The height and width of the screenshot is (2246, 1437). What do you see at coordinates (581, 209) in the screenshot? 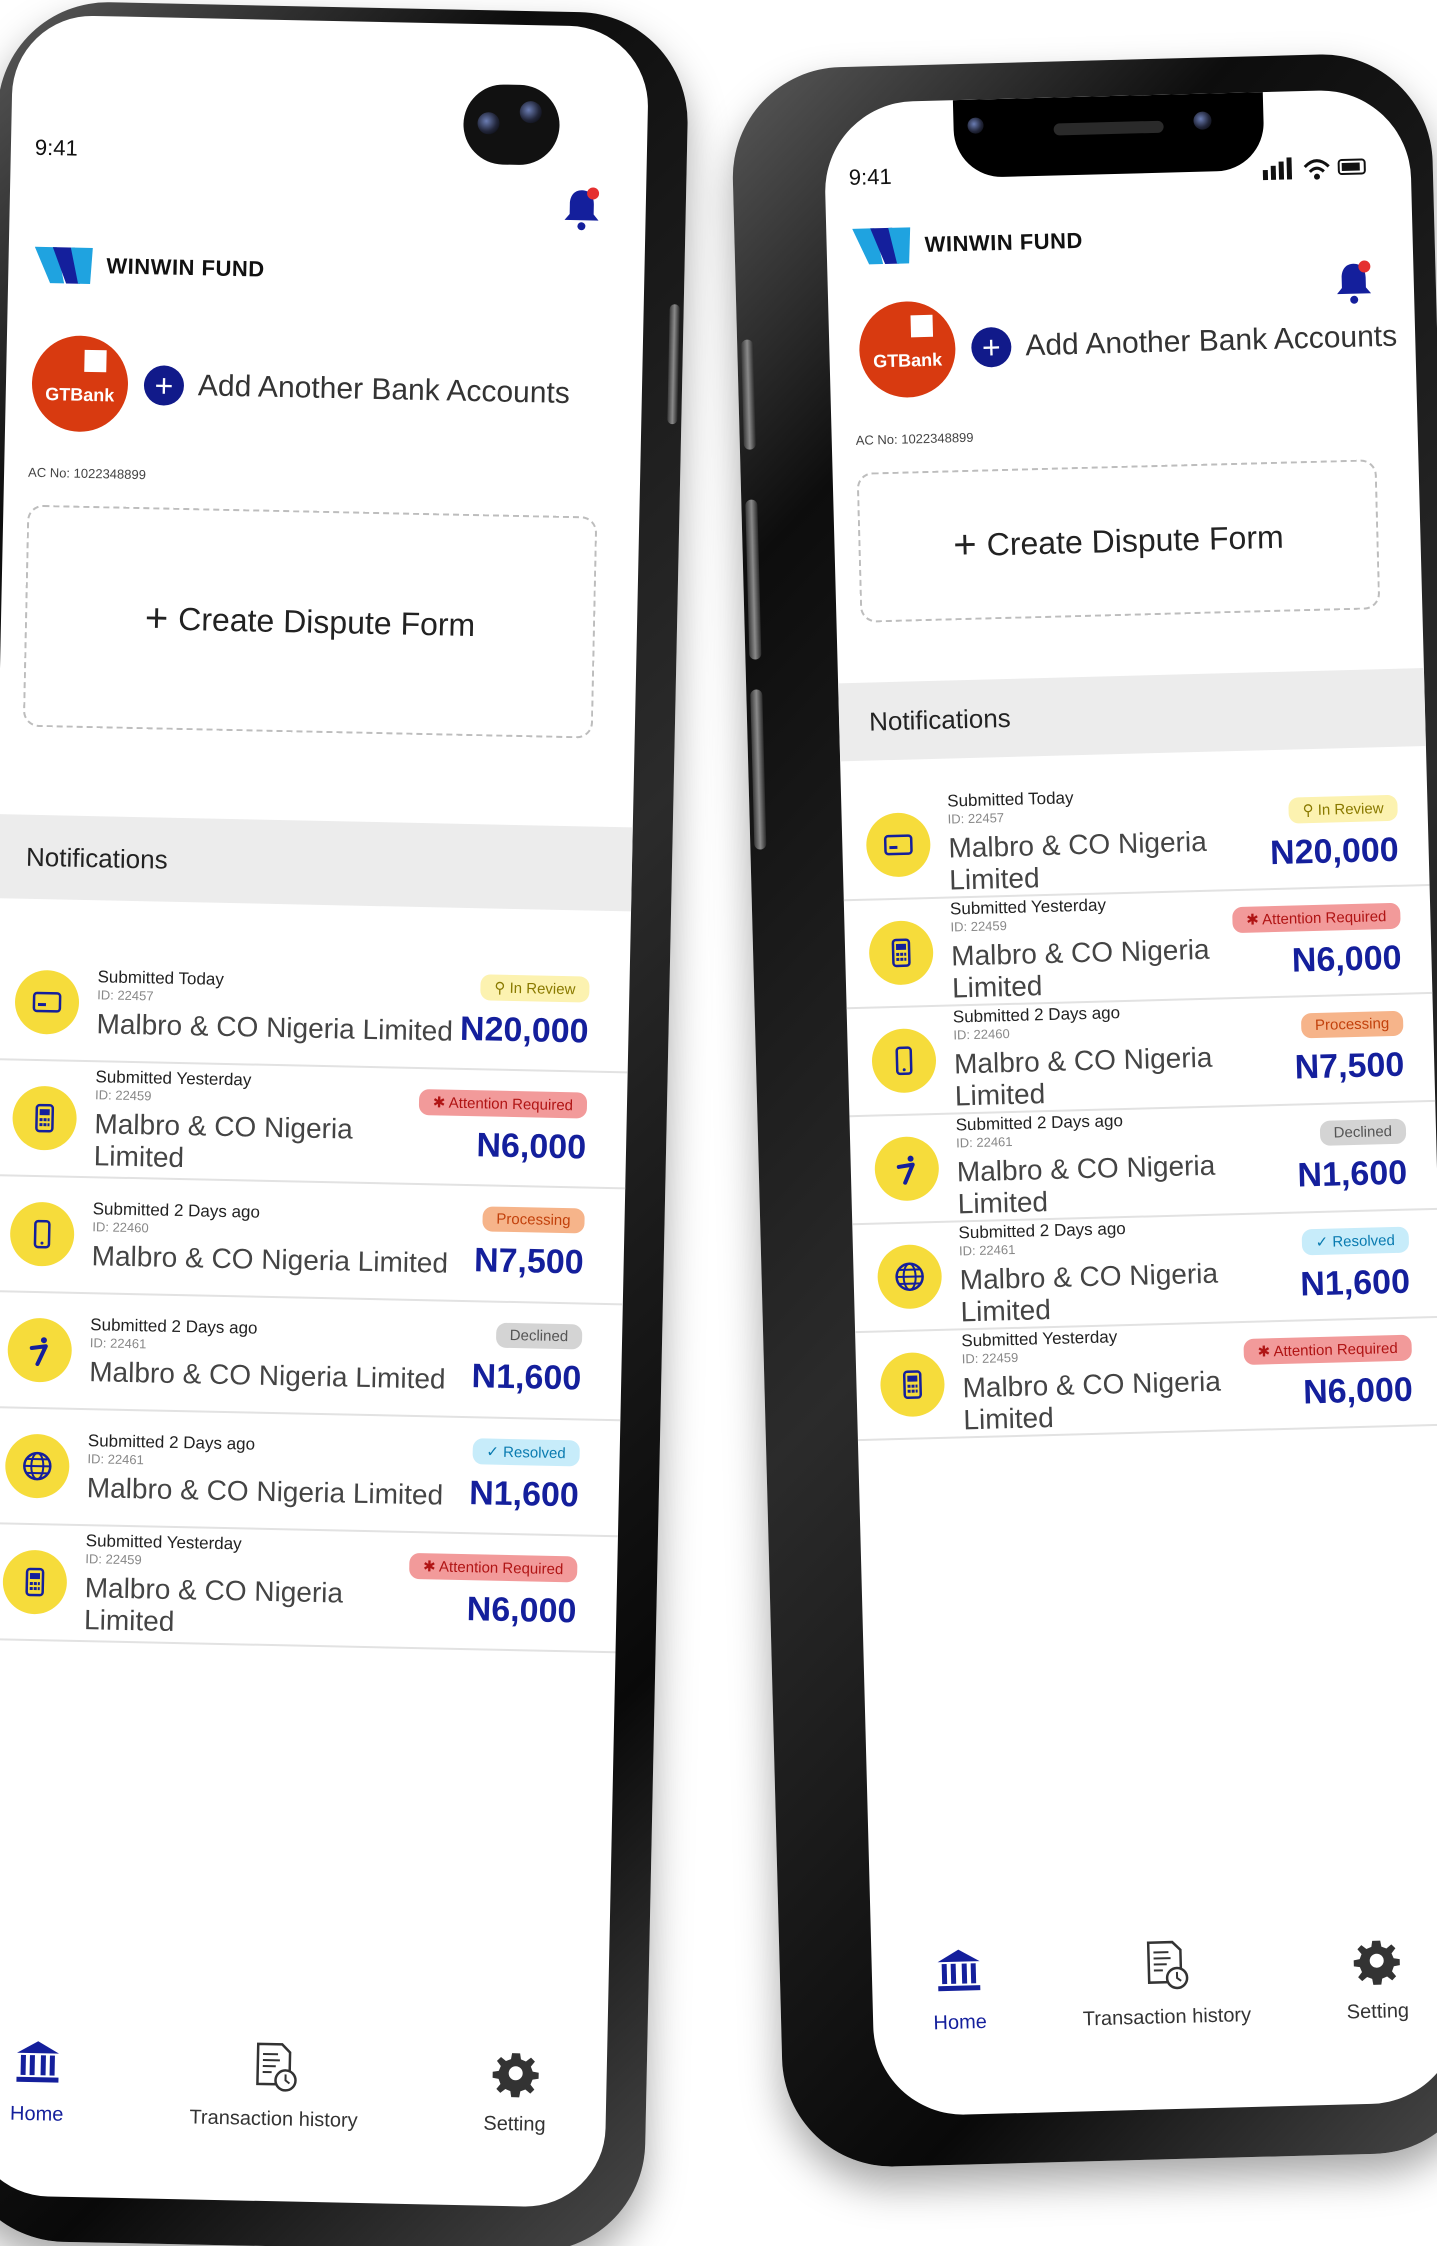
I see `notification-bell-icon` at bounding box center [581, 209].